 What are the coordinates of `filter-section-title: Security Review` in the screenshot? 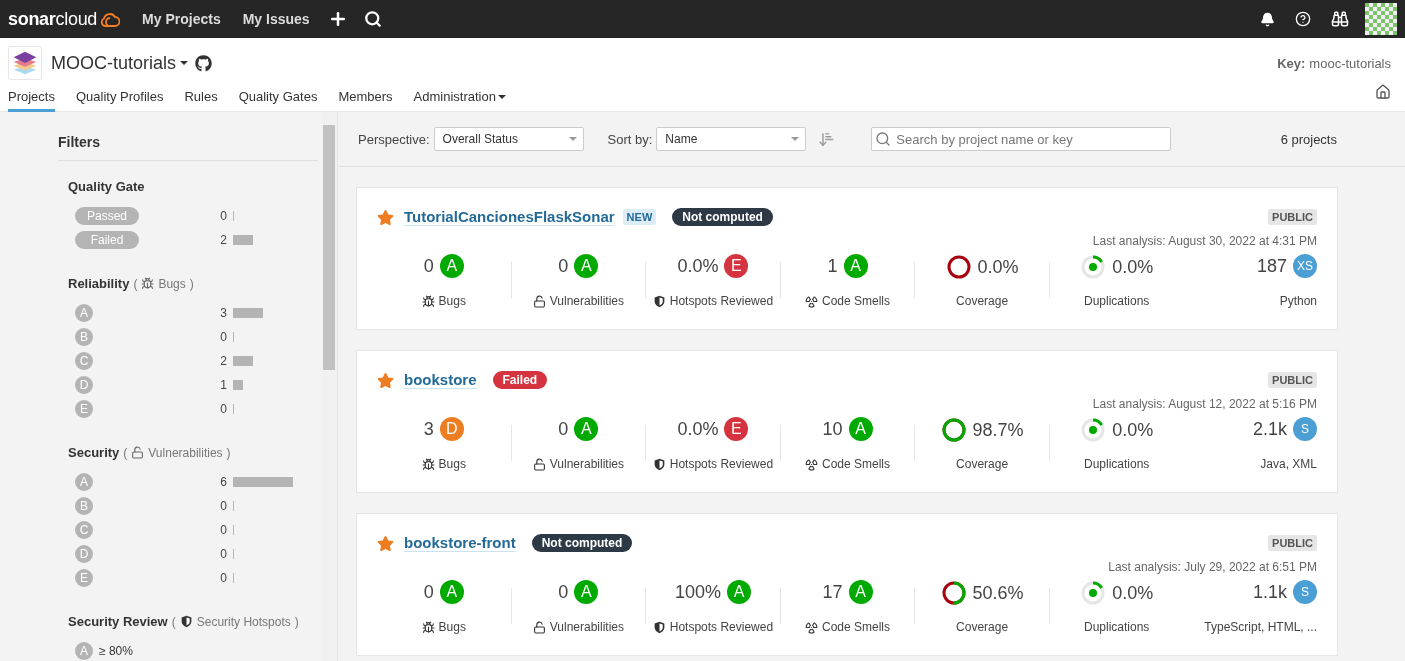 It's located at (118, 621).